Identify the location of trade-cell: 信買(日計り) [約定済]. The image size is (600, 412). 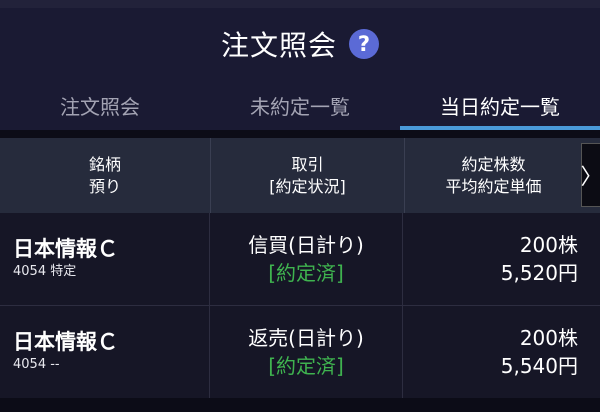
(306, 259).